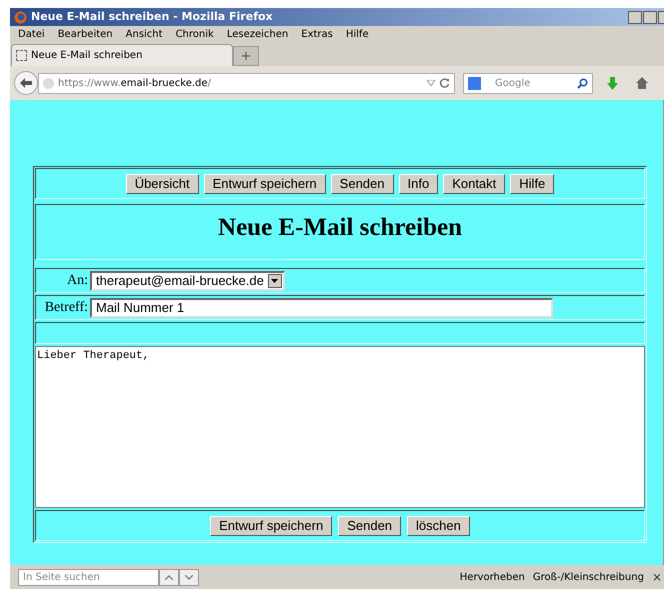  Describe the element at coordinates (588, 577) in the screenshot. I see `match-case-option: Groß-/Kleinschreibung` at that location.